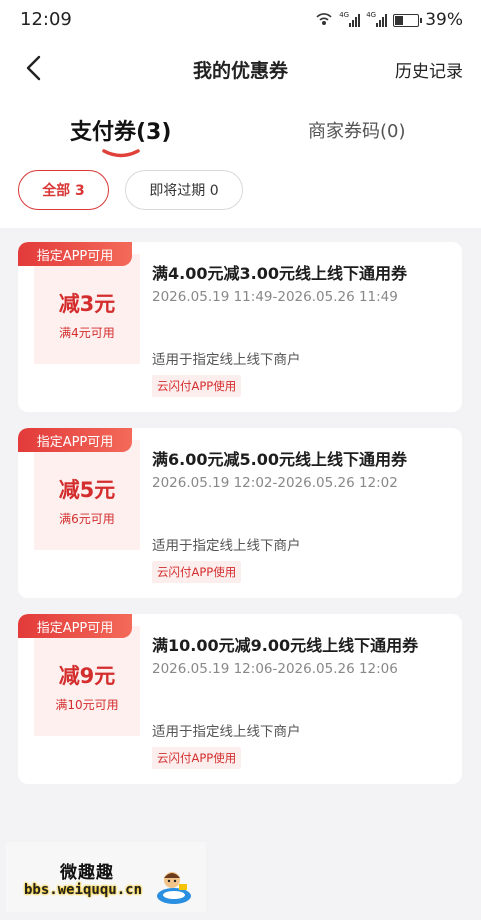  Describe the element at coordinates (87, 873) in the screenshot. I see `watermark-title: 微趣趣` at that location.